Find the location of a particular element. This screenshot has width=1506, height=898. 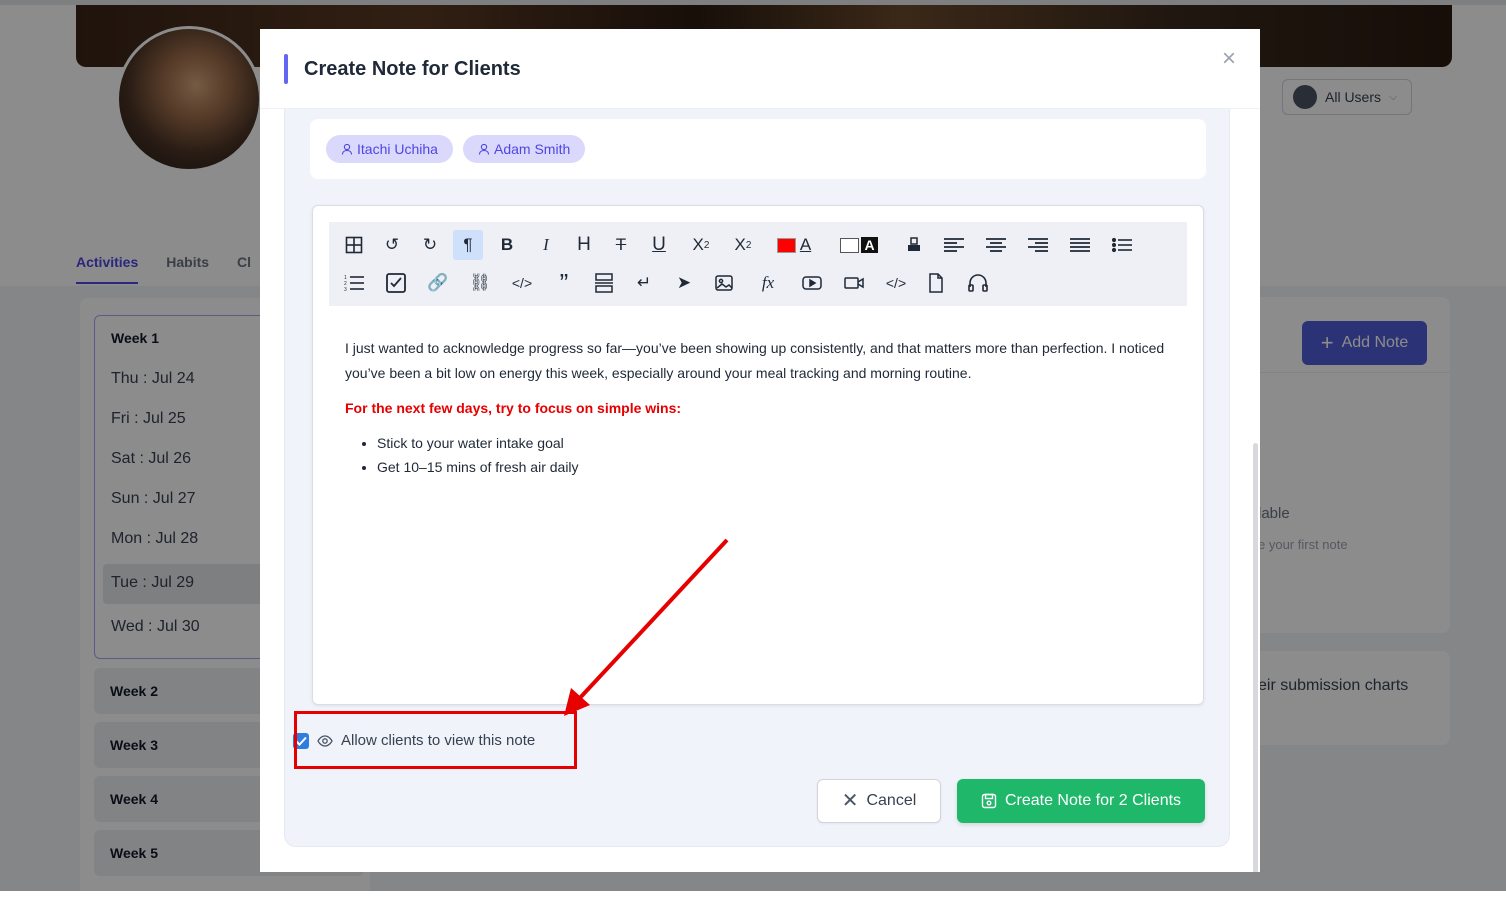

image-icon is located at coordinates (724, 283).